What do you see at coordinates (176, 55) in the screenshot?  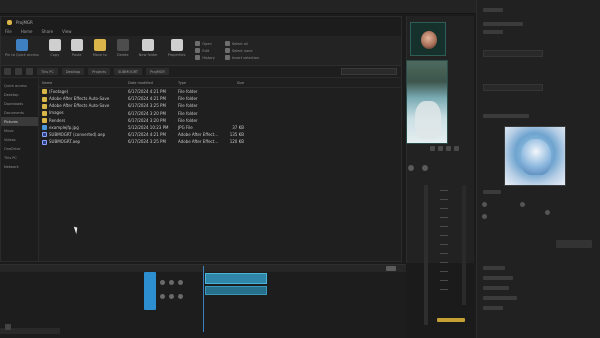 I see `ribbon-label: Properties` at bounding box center [176, 55].